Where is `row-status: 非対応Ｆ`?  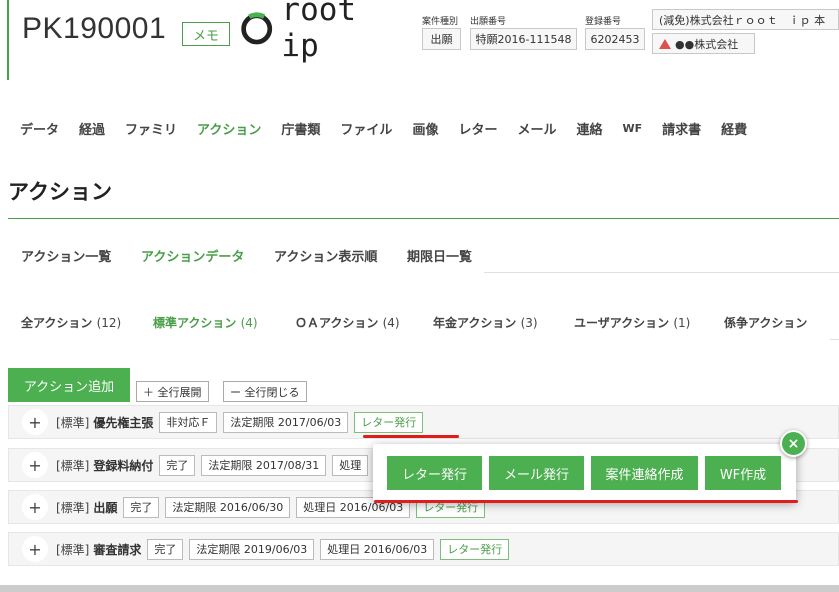
row-status: 非対応Ｆ is located at coordinates (188, 422).